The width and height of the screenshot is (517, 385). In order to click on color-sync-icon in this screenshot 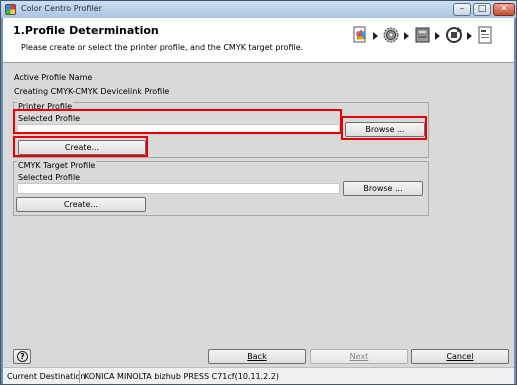, I will do `click(454, 35)`.